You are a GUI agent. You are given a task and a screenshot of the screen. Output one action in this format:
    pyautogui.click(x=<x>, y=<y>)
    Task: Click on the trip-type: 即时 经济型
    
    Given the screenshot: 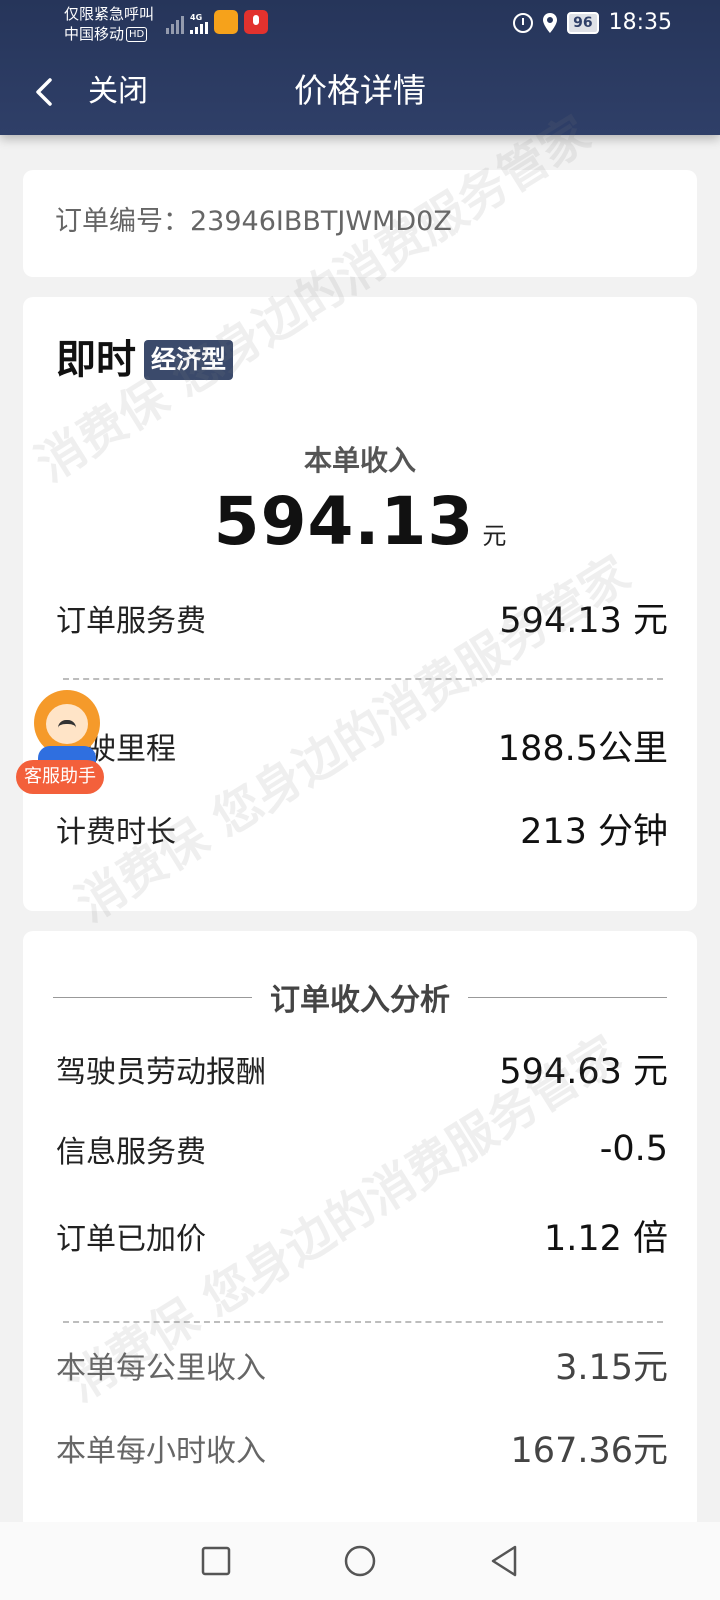 What is the action you would take?
    pyautogui.click(x=145, y=360)
    